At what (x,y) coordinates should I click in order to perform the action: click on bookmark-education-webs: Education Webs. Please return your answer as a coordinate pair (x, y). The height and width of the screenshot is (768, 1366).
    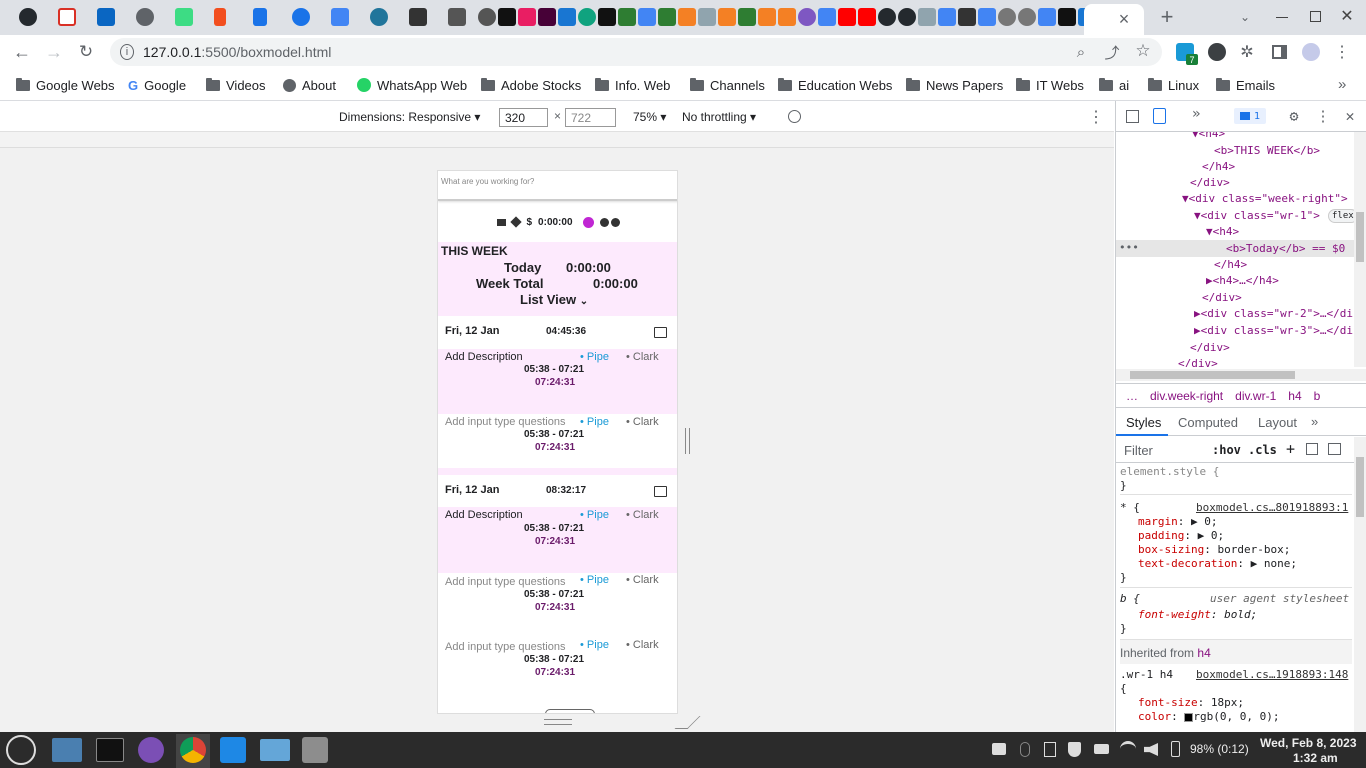
    Looking at the image, I should click on (835, 85).